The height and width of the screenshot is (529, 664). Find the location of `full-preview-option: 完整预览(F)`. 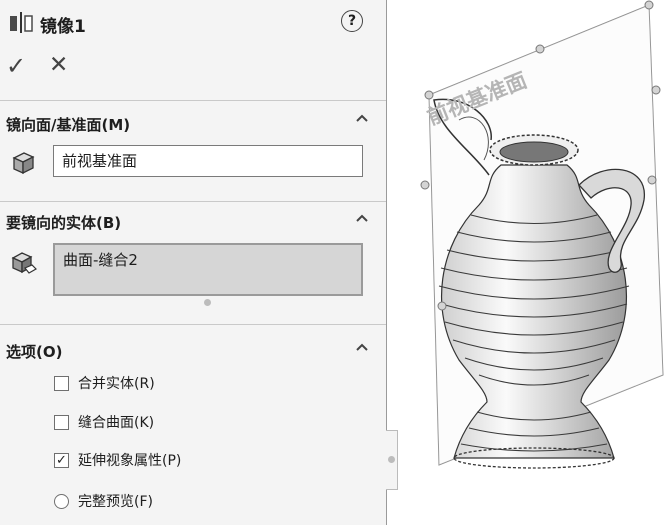

full-preview-option: 完整预览(F) is located at coordinates (103, 501).